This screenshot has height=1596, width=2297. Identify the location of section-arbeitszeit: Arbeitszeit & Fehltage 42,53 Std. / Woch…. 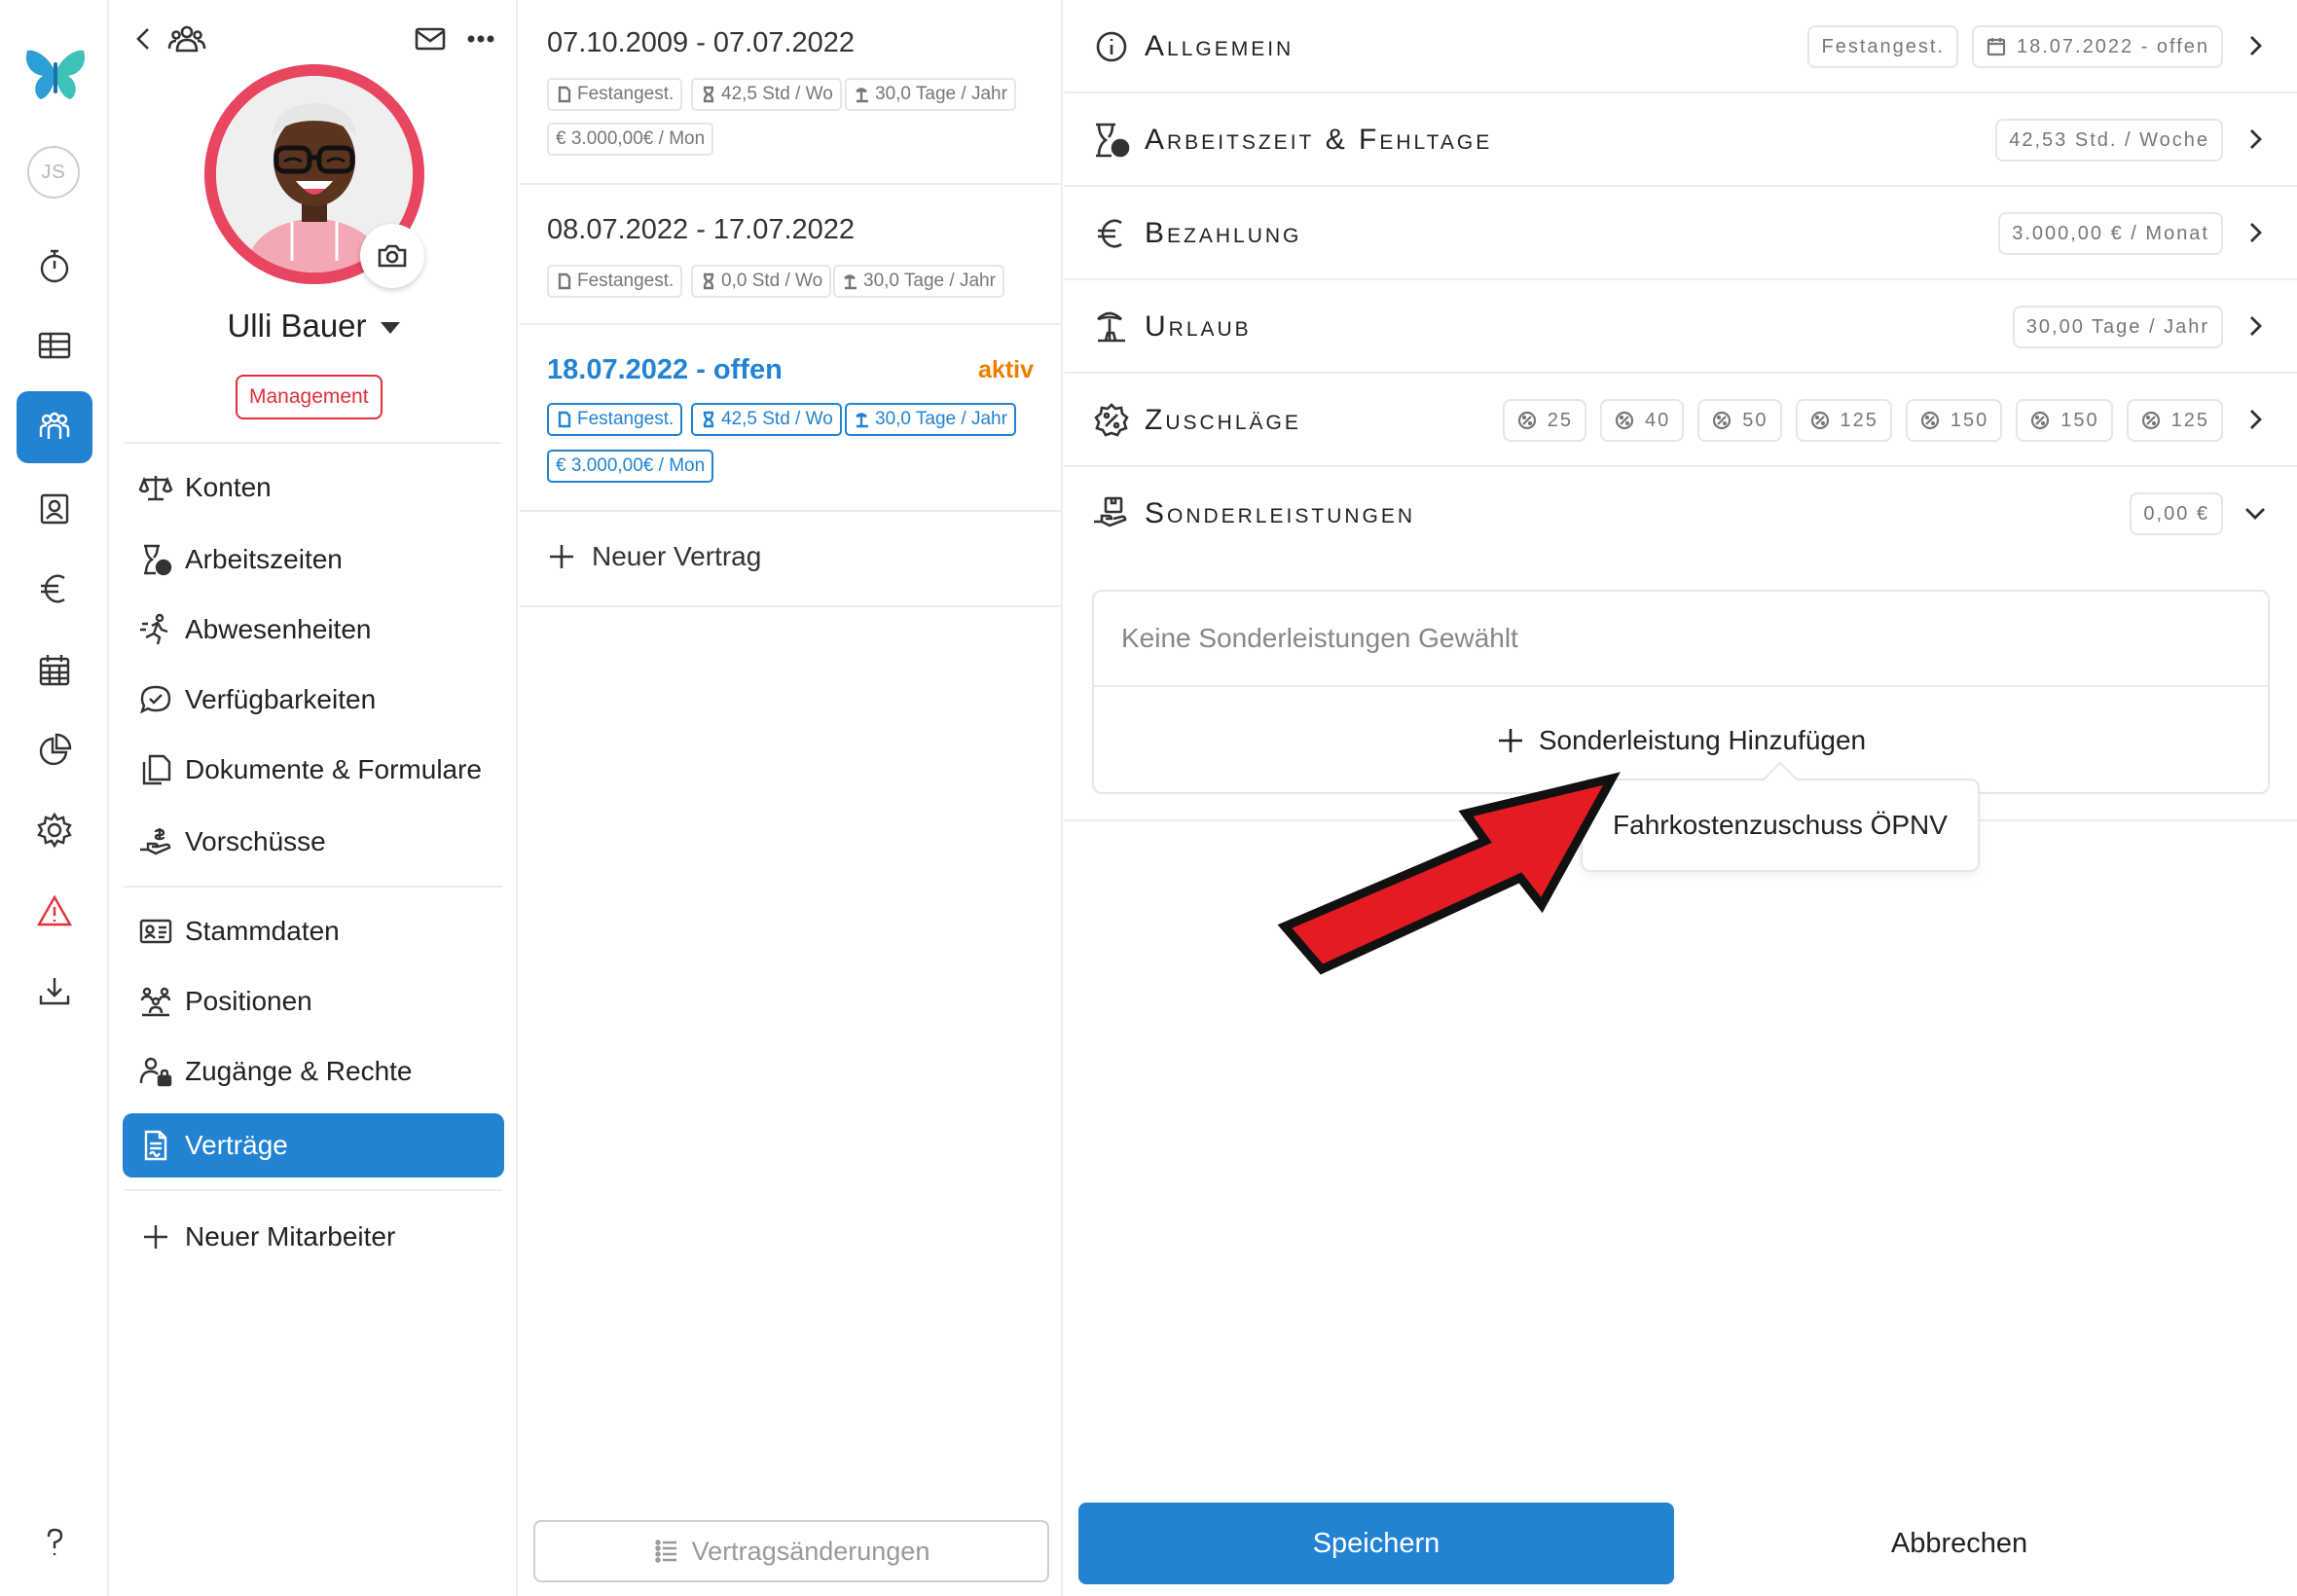
(1681, 140).